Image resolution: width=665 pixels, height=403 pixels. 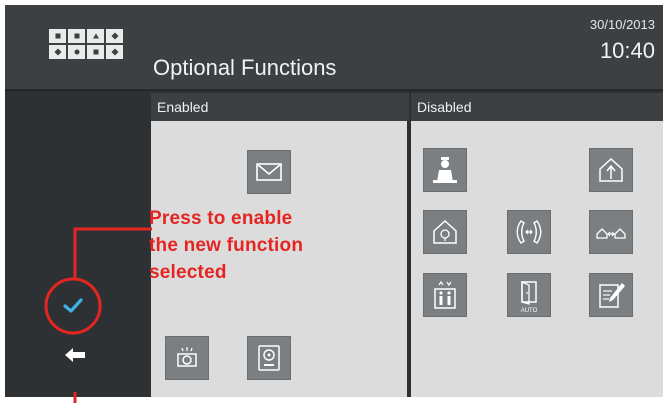 I want to click on function-tile-camera, so click(x=187, y=358).